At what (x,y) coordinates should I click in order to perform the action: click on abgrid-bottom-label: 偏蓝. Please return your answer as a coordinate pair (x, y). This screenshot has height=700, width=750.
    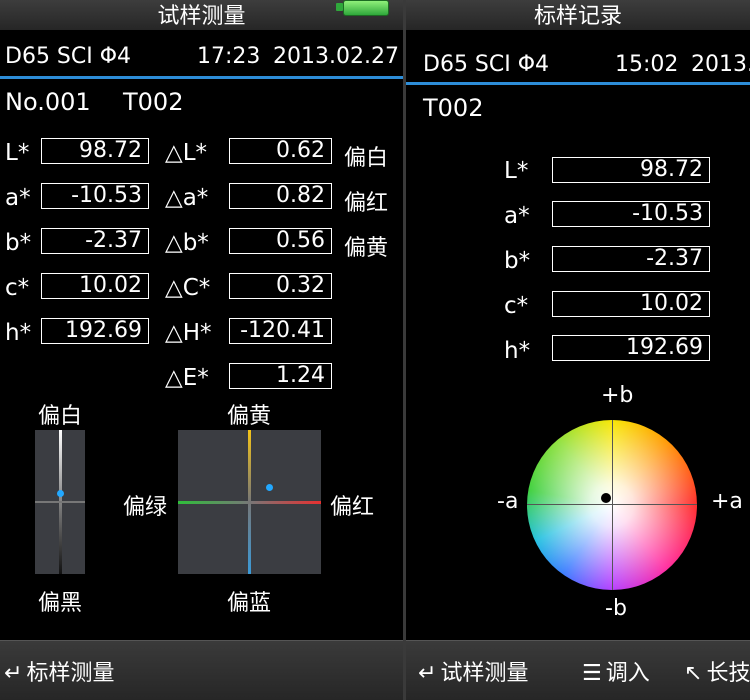
    Looking at the image, I should click on (249, 603).